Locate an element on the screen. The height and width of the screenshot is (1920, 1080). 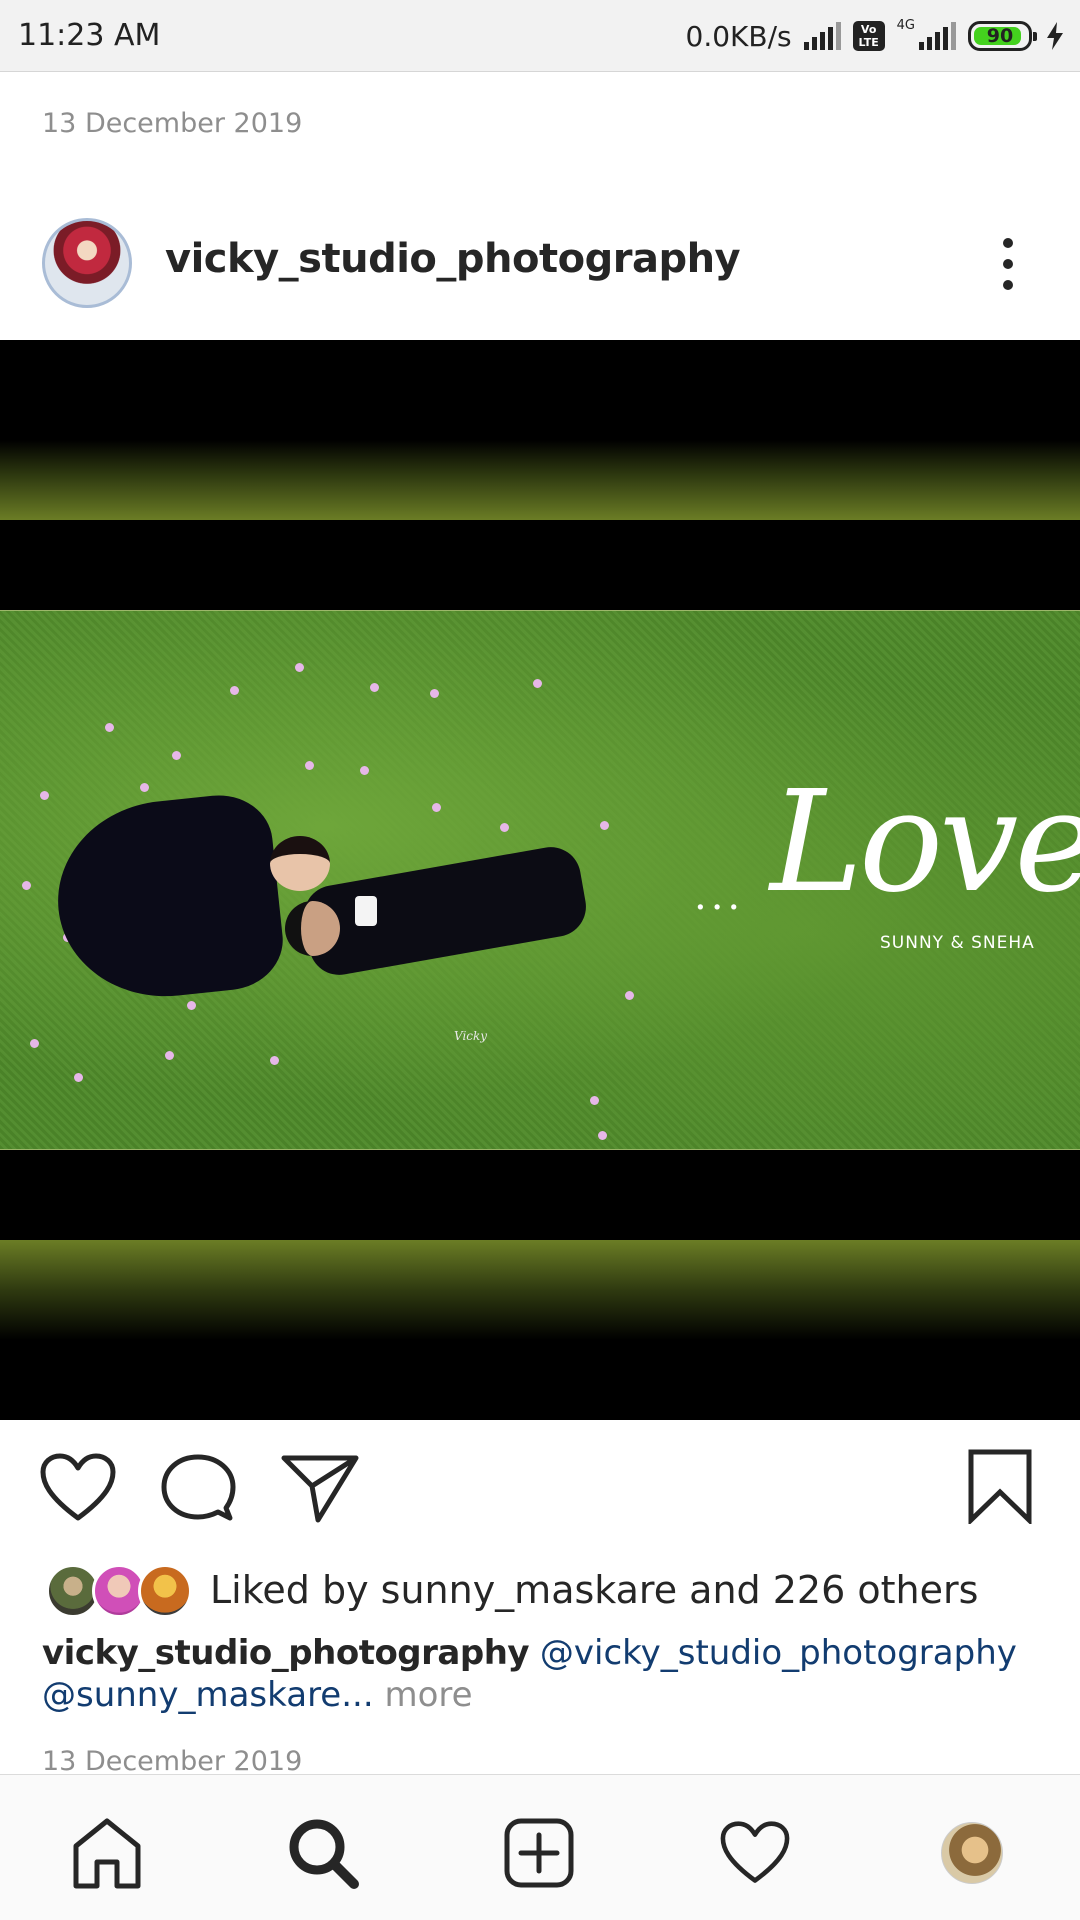
caption-more-link: more is located at coordinates (428, 1695).